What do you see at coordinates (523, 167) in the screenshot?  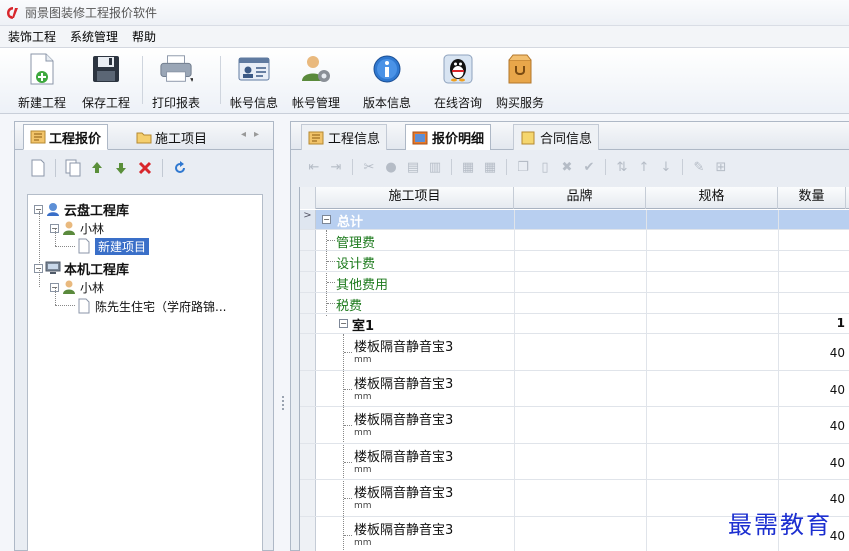 I see `copy-icon: ❐` at bounding box center [523, 167].